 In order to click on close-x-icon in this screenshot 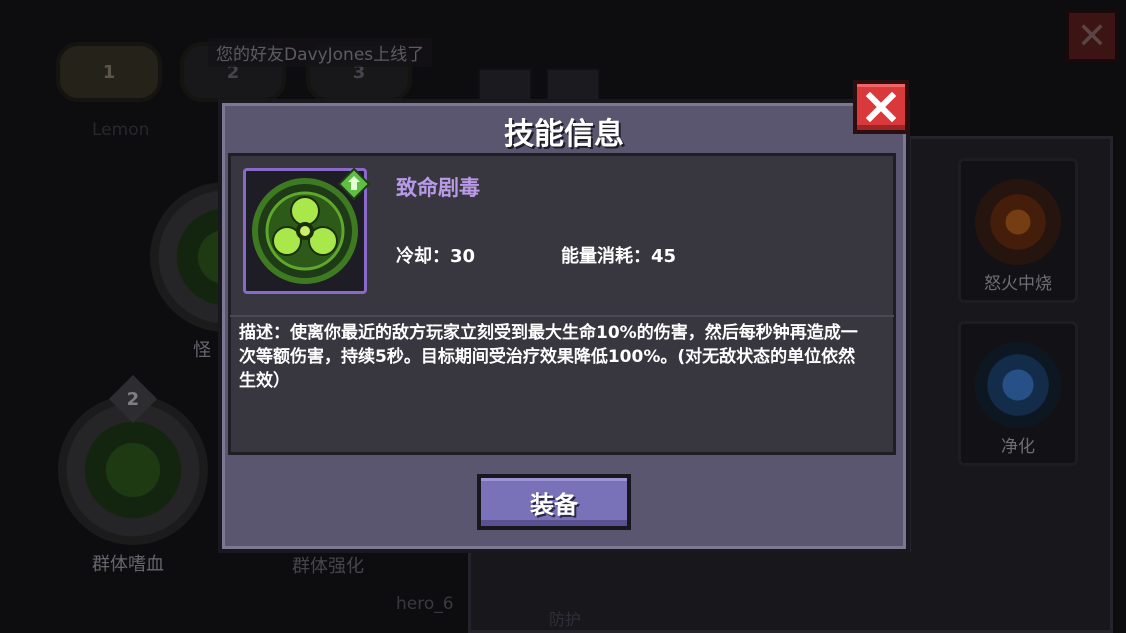, I will do `click(881, 107)`.